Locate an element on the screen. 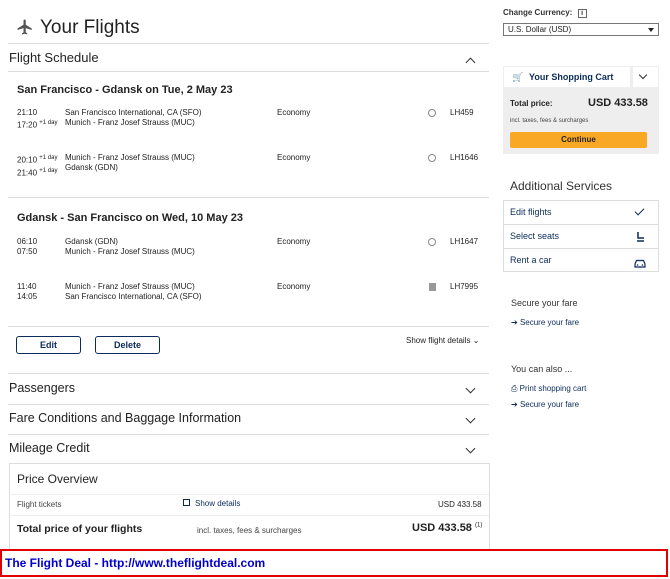 The width and height of the screenshot is (670, 579). mileage-credit-heading: Mileage Credit is located at coordinates (49, 448).